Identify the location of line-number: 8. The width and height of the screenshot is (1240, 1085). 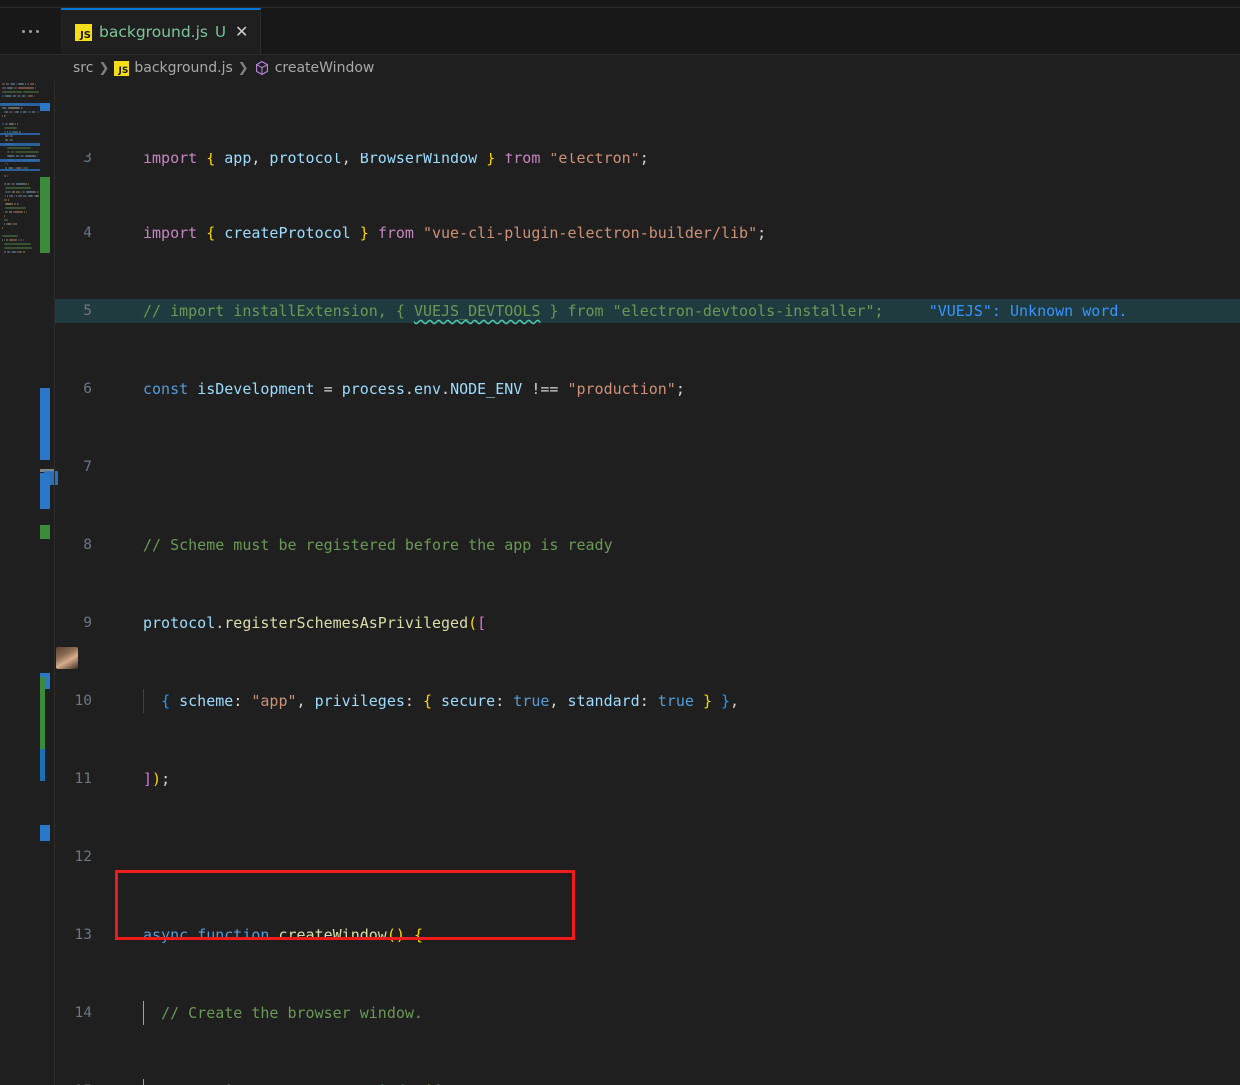
(87, 545).